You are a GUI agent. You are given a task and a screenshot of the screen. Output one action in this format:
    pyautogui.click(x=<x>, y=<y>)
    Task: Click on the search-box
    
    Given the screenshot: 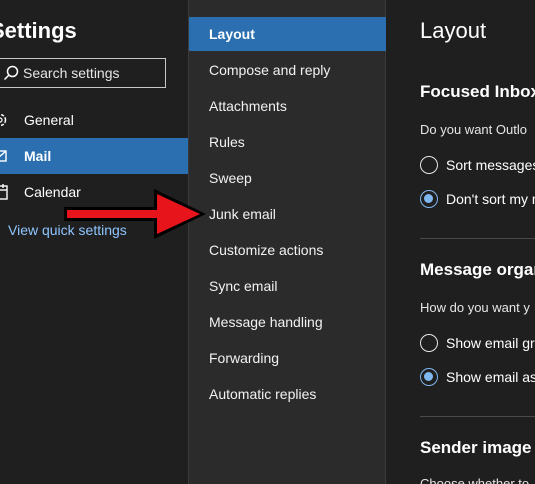 What is the action you would take?
    pyautogui.click(x=83, y=73)
    